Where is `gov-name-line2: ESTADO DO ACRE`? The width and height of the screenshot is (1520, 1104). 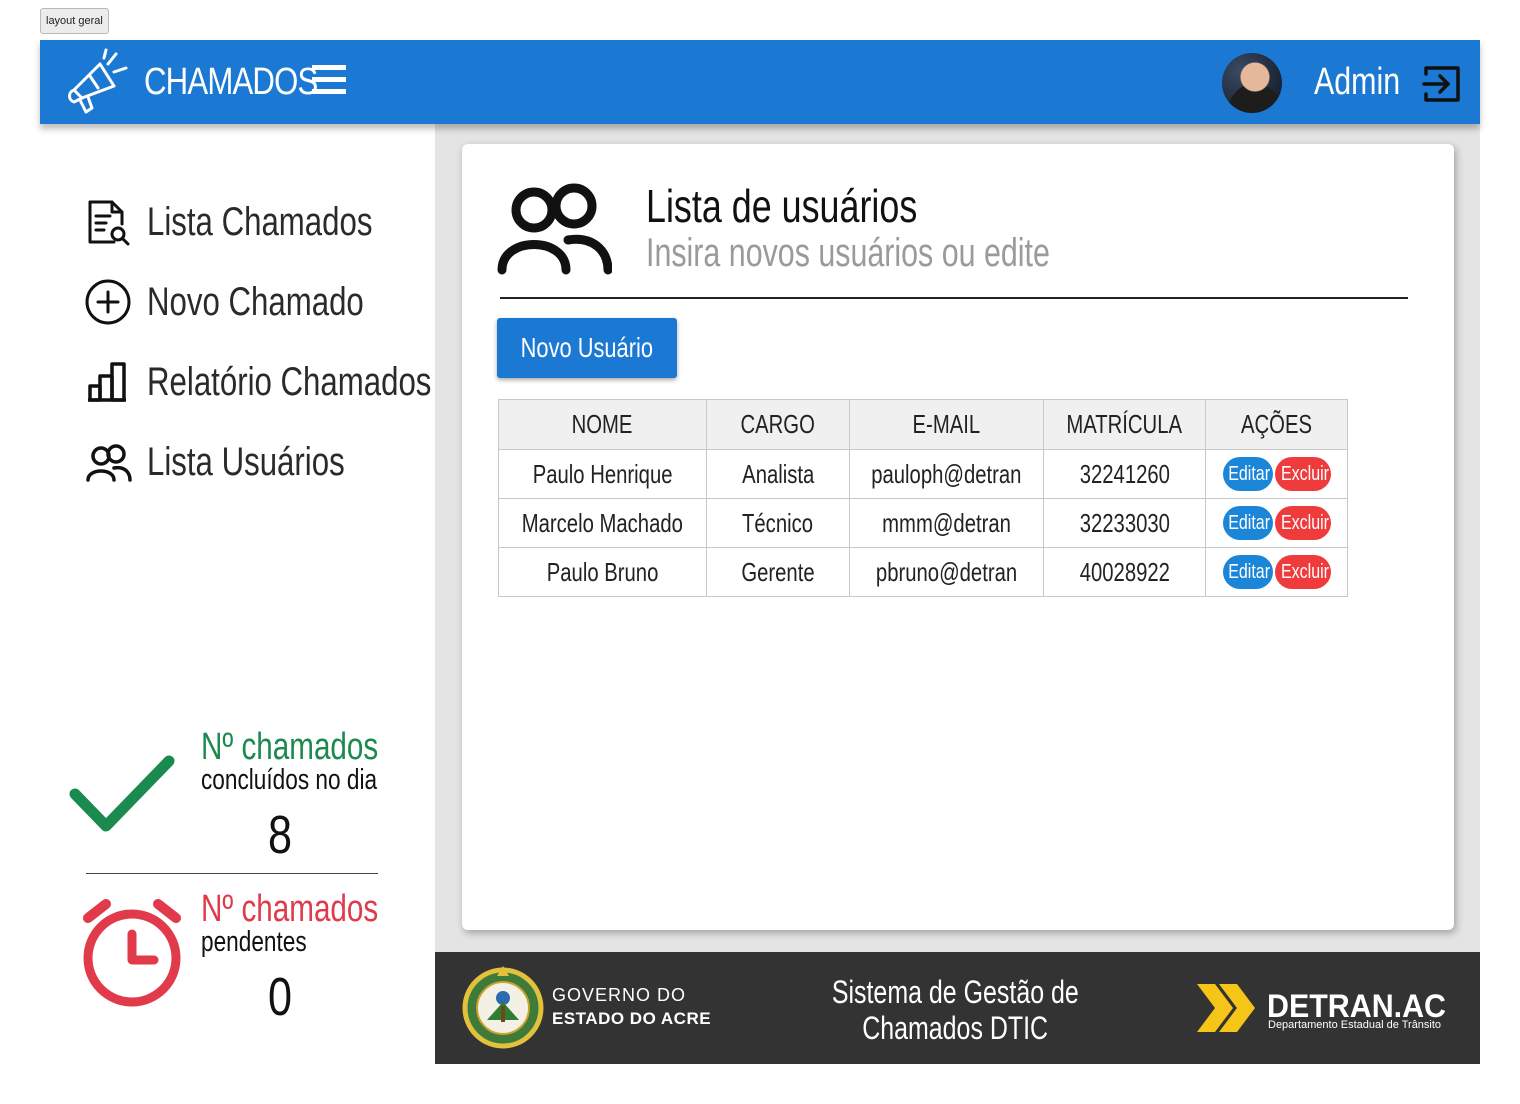
gov-name-line2: ESTADO DO ACRE is located at coordinates (632, 1018).